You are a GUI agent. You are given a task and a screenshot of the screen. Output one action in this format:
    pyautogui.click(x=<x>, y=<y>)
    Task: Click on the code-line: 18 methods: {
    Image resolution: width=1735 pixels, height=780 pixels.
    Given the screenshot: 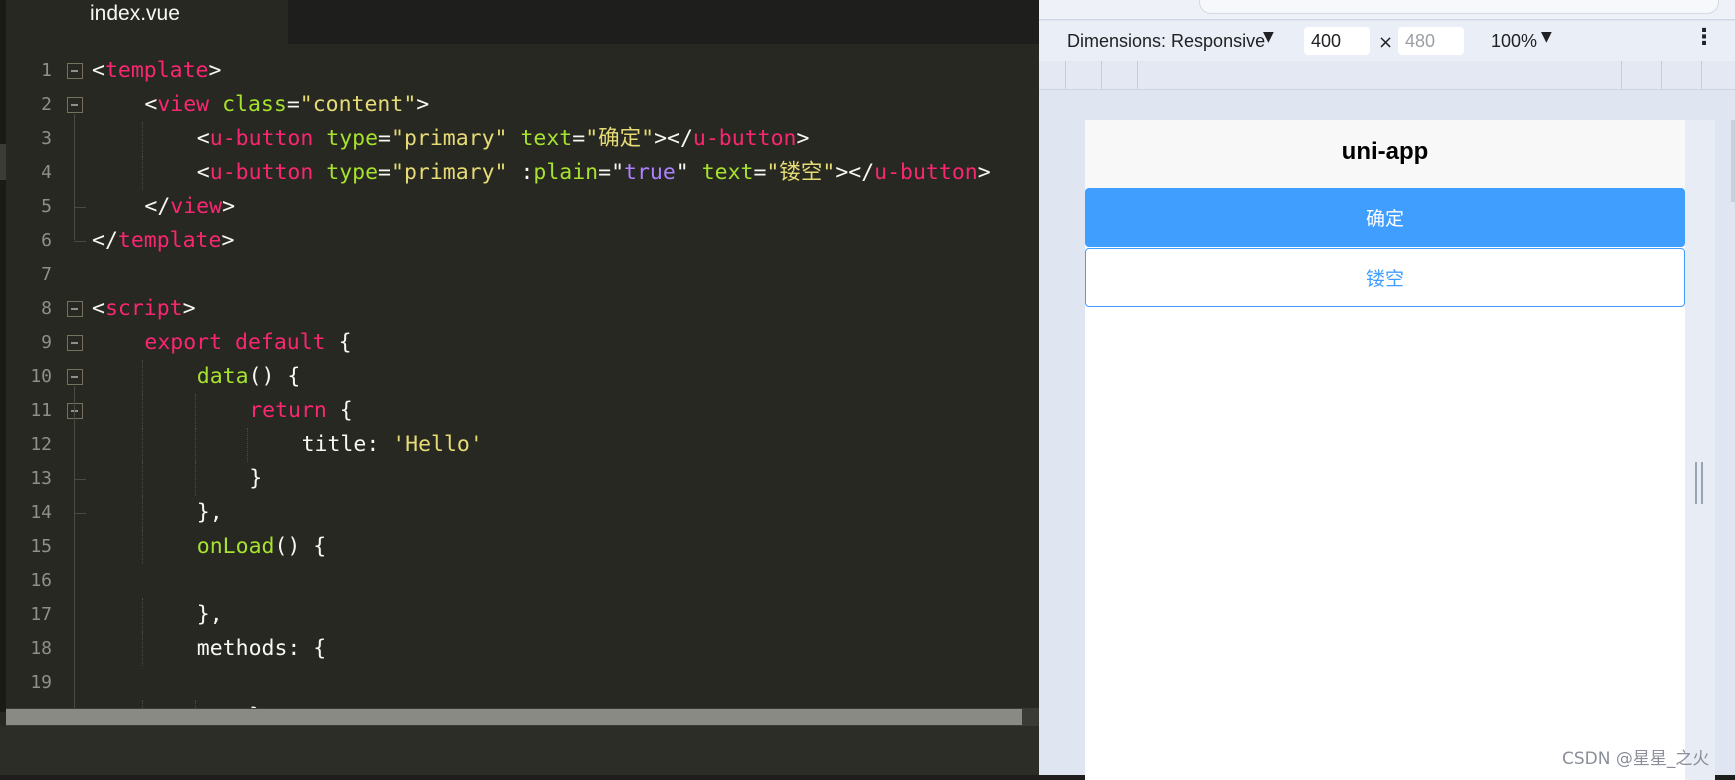 What is the action you would take?
    pyautogui.click(x=522, y=649)
    